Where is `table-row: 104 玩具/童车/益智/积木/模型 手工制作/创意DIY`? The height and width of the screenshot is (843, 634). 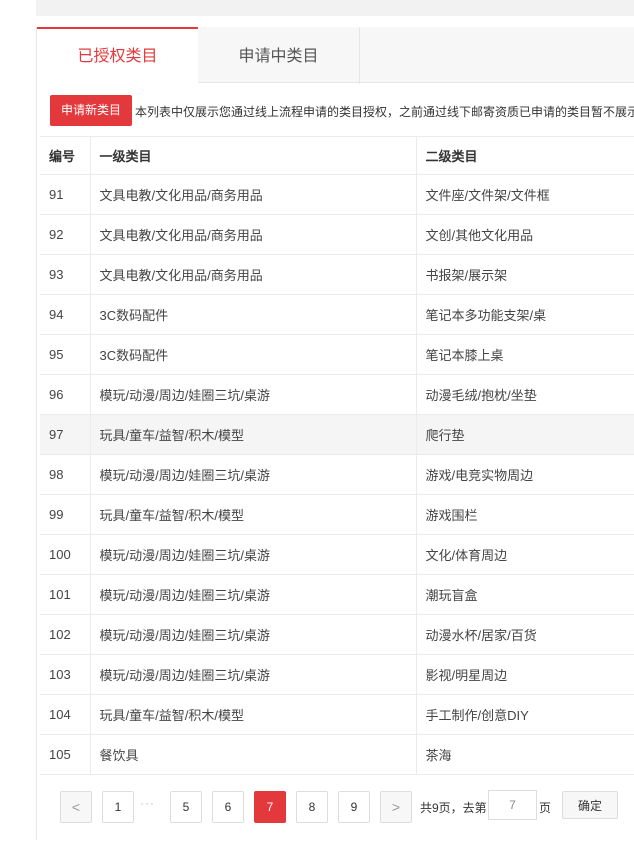 table-row: 104 玩具/童车/益智/积木/模型 手工制作/创意DIY is located at coordinates (337, 714).